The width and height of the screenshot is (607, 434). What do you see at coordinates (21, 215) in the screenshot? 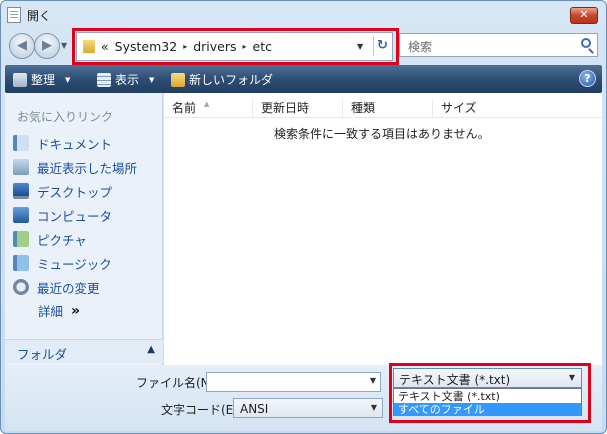
I see `computer-icon` at bounding box center [21, 215].